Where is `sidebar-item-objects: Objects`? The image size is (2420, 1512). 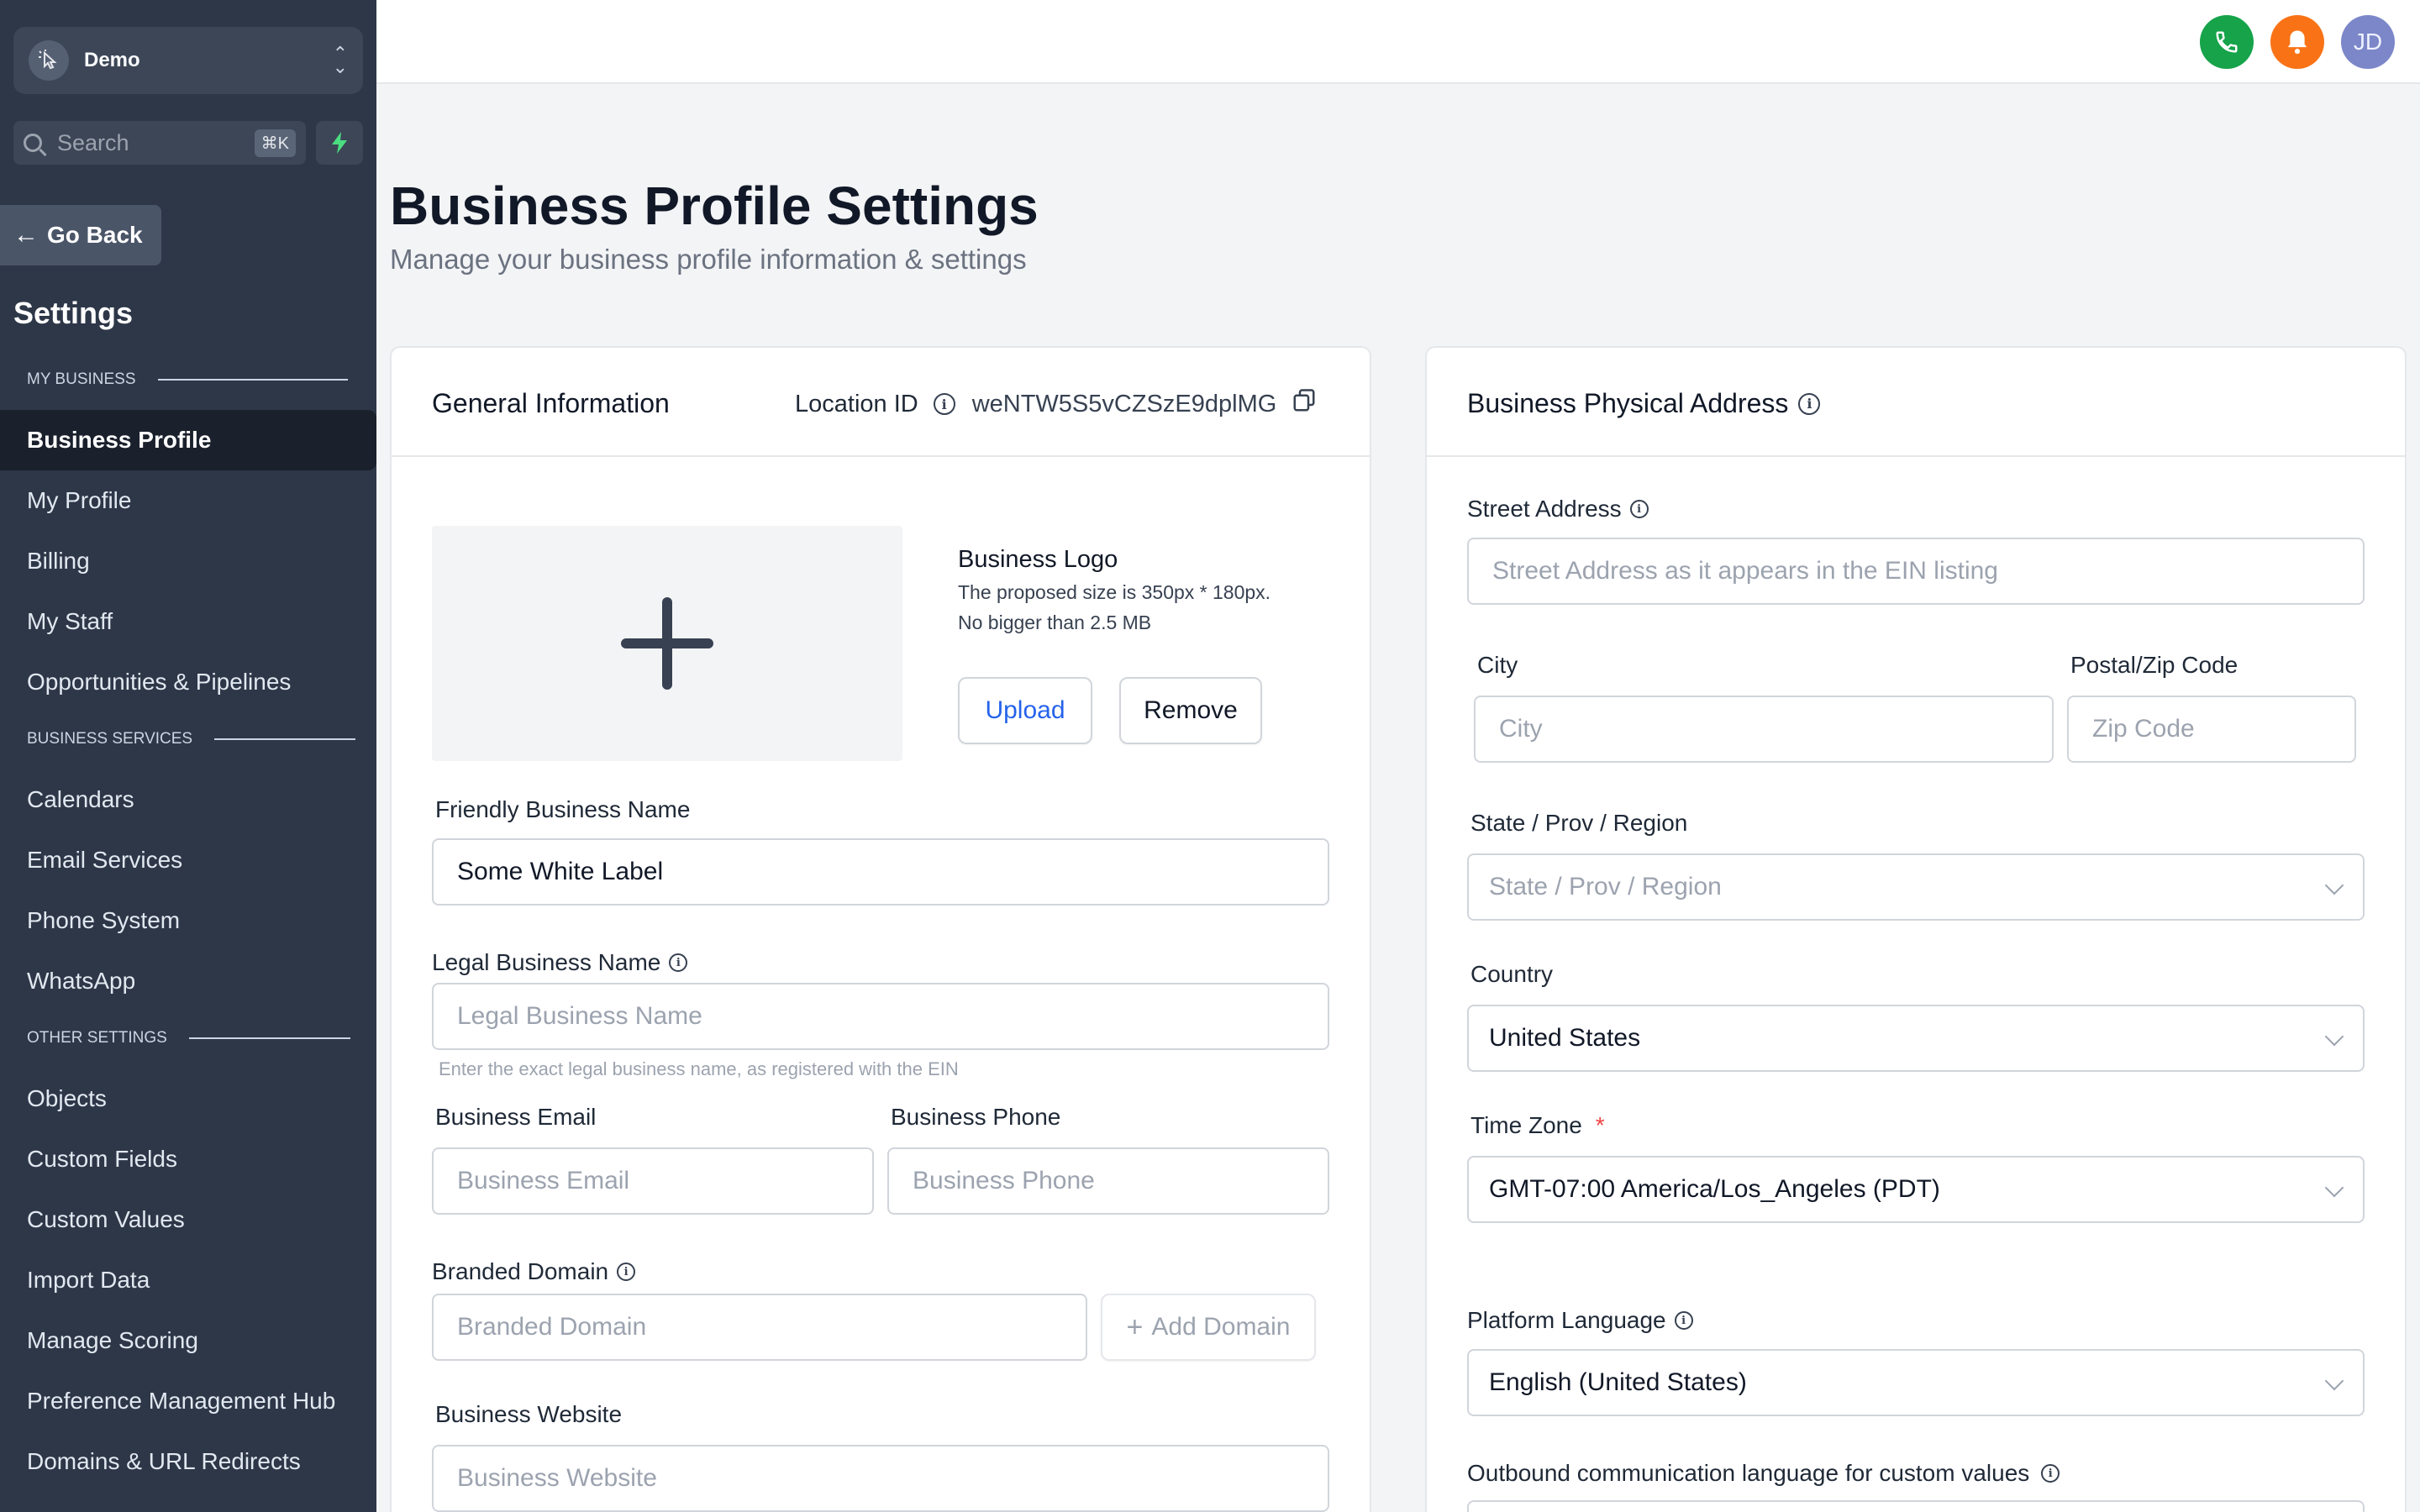 sidebar-item-objects: Objects is located at coordinates (188, 1098).